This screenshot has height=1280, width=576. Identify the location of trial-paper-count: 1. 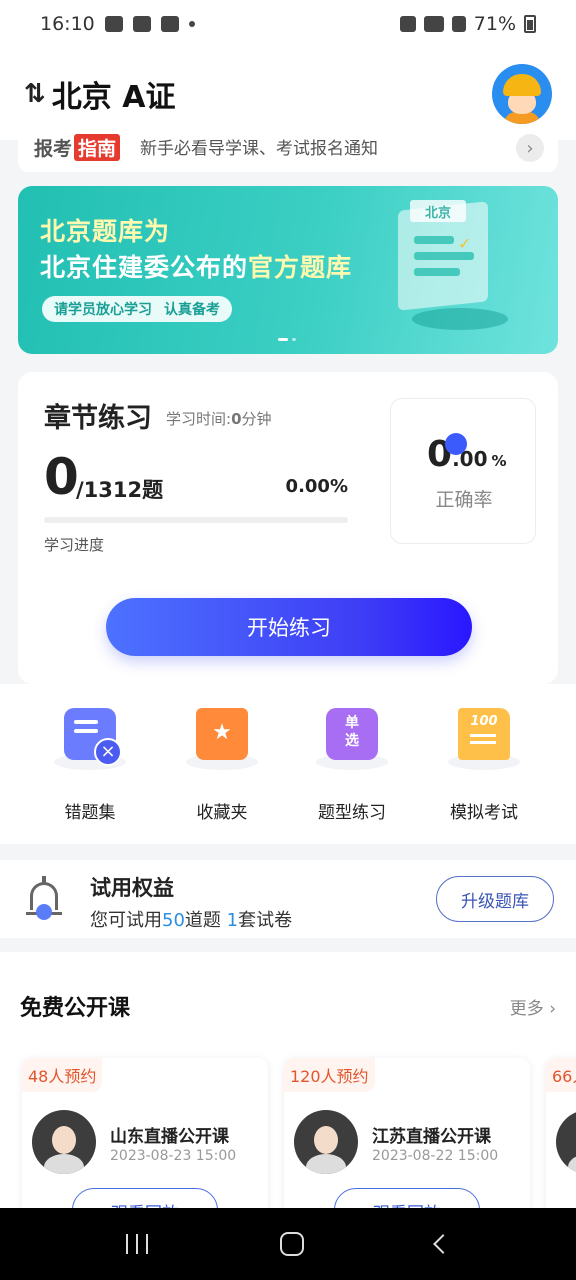
(232, 920).